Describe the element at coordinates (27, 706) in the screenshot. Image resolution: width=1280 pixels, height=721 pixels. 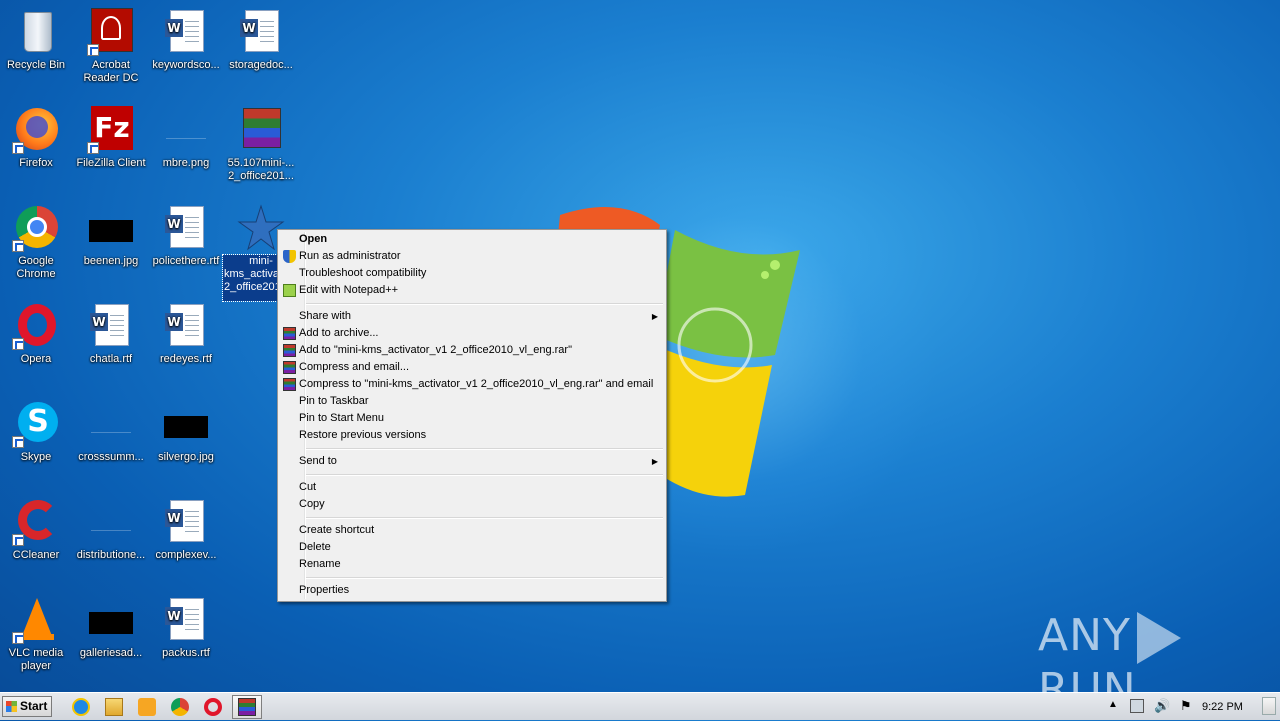
I see `start-button: Start` at that location.